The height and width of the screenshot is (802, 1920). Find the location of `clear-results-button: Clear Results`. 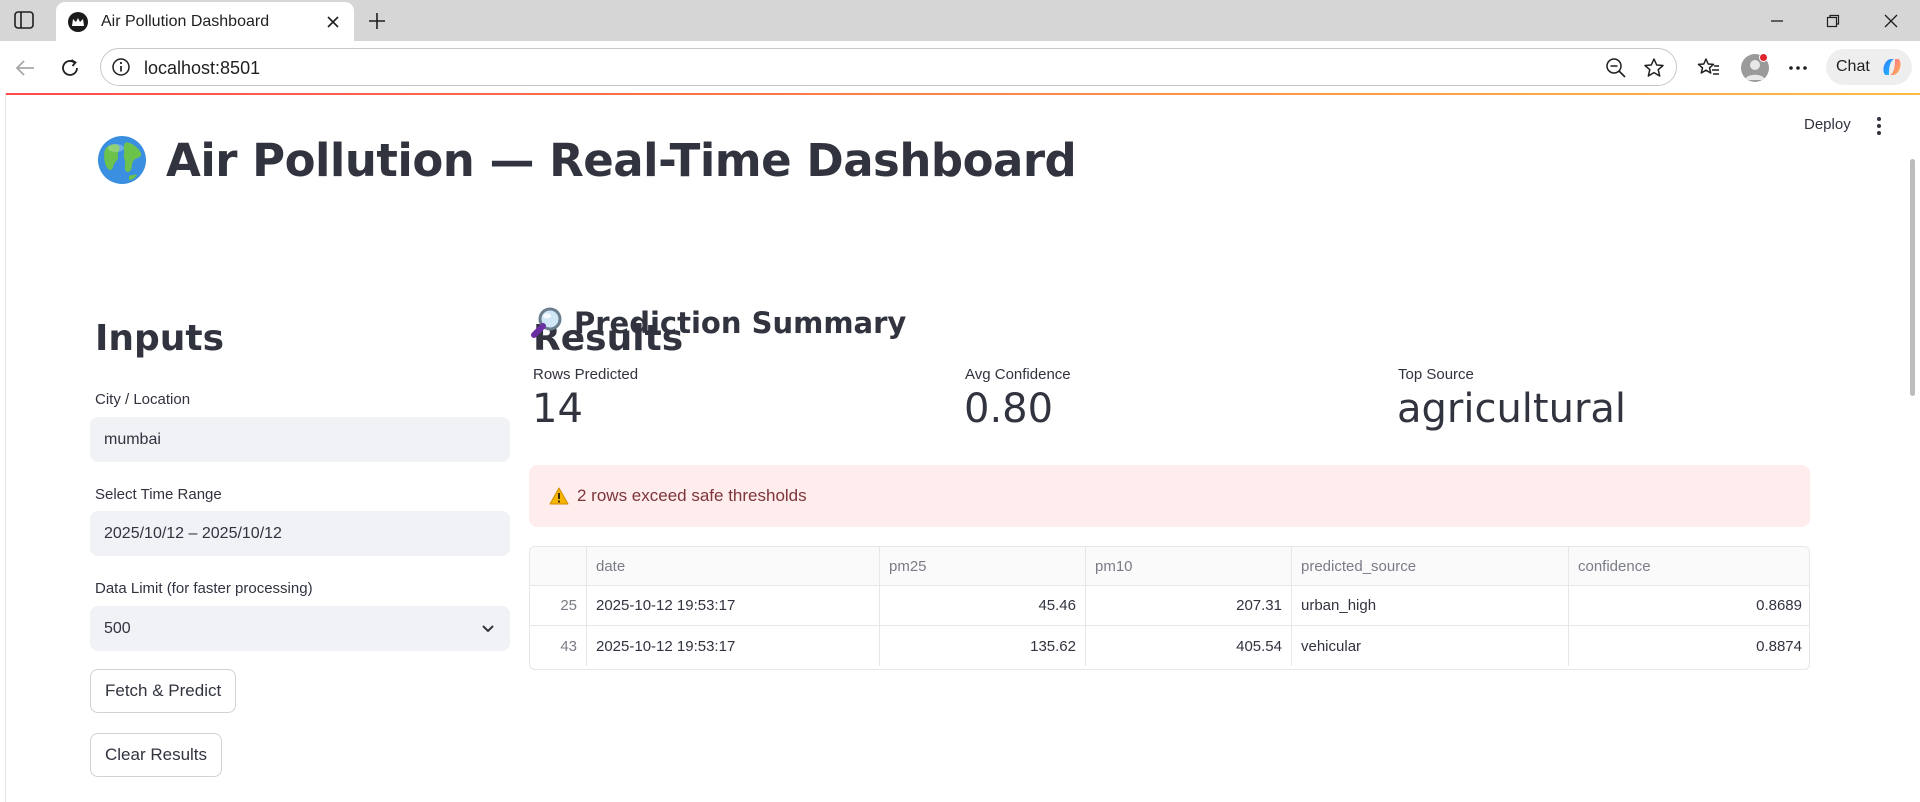

clear-results-button: Clear Results is located at coordinates (156, 755).